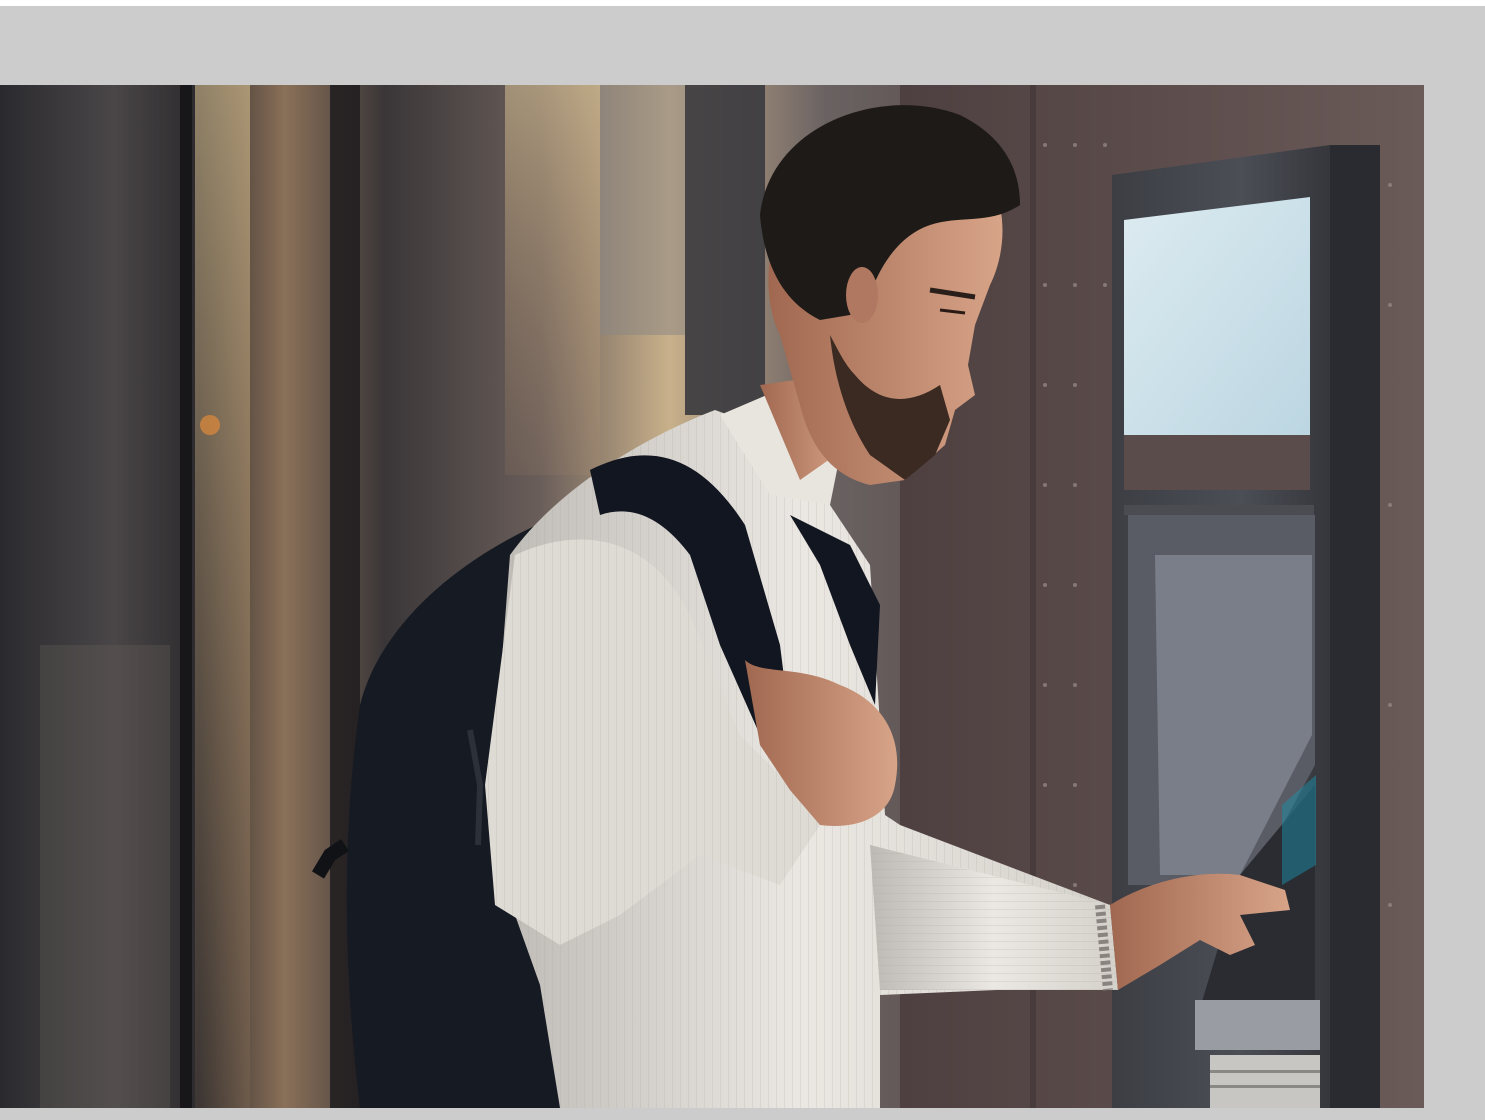 The width and height of the screenshot is (1485, 1120). I want to click on top-border-band, so click(742, 45).